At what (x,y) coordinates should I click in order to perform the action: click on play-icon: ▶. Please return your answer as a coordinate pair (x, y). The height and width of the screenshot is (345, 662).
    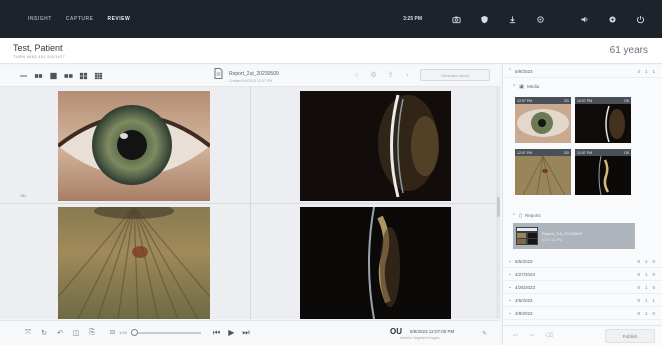
    Looking at the image, I should click on (231, 333).